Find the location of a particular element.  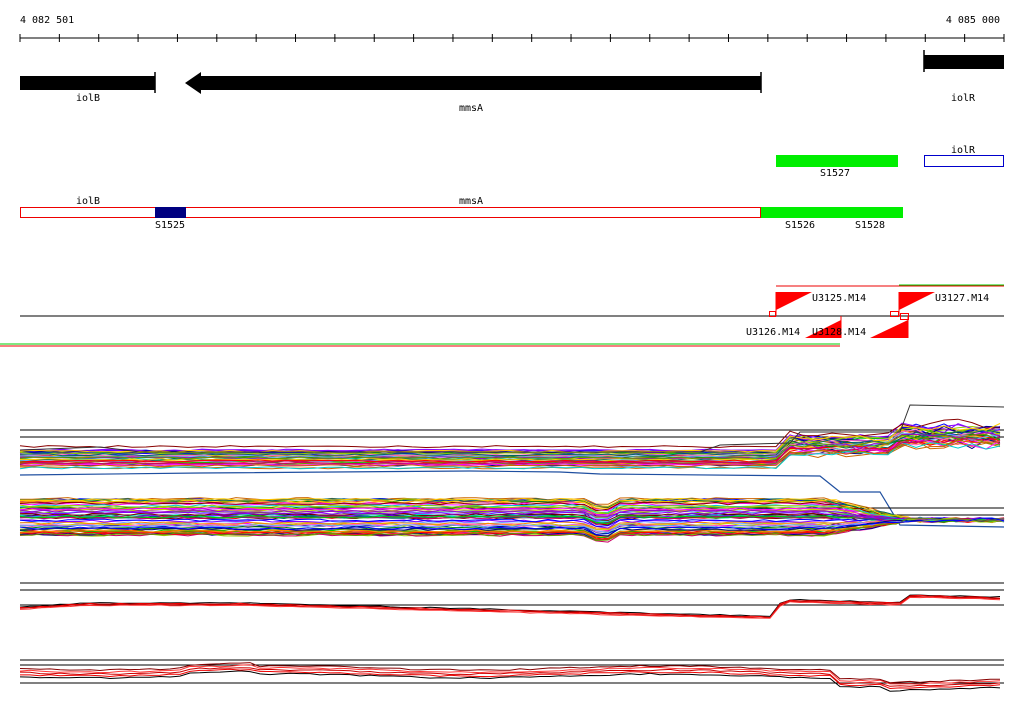

segment-track-upper: iolR S1527 is located at coordinates (890, 162).